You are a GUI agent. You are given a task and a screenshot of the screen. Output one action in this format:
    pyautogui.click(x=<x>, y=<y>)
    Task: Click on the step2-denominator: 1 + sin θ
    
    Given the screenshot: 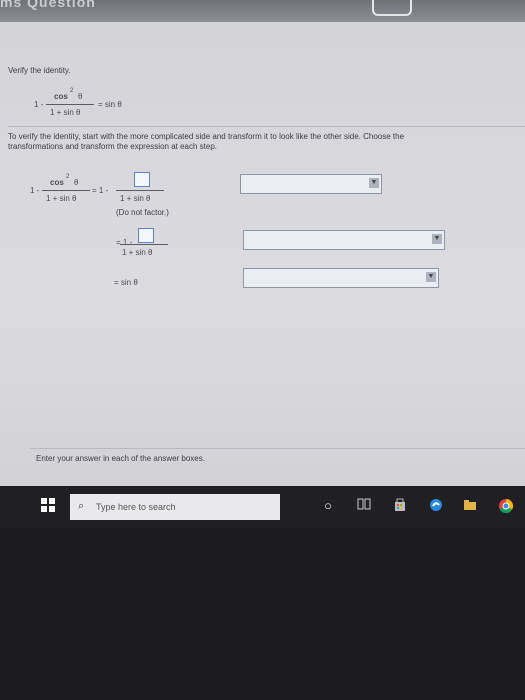 What is the action you would take?
    pyautogui.click(x=137, y=252)
    